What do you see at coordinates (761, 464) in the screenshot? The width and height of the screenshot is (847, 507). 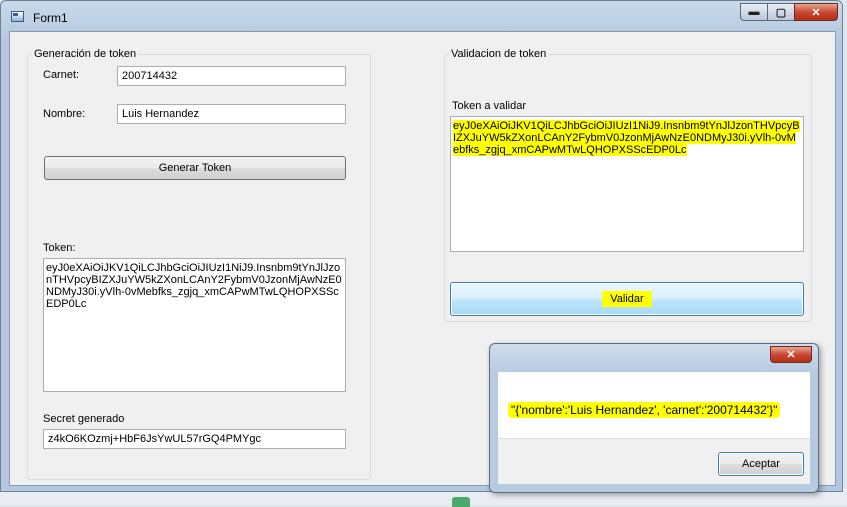 I see `accept-button: Aceptar` at bounding box center [761, 464].